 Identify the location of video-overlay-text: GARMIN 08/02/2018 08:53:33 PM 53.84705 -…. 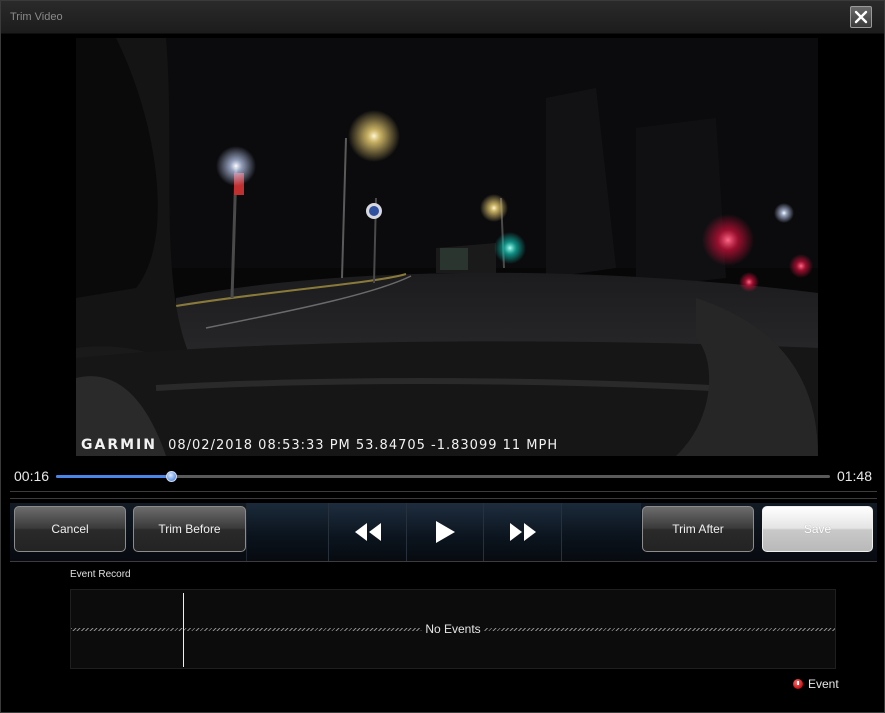
(319, 445).